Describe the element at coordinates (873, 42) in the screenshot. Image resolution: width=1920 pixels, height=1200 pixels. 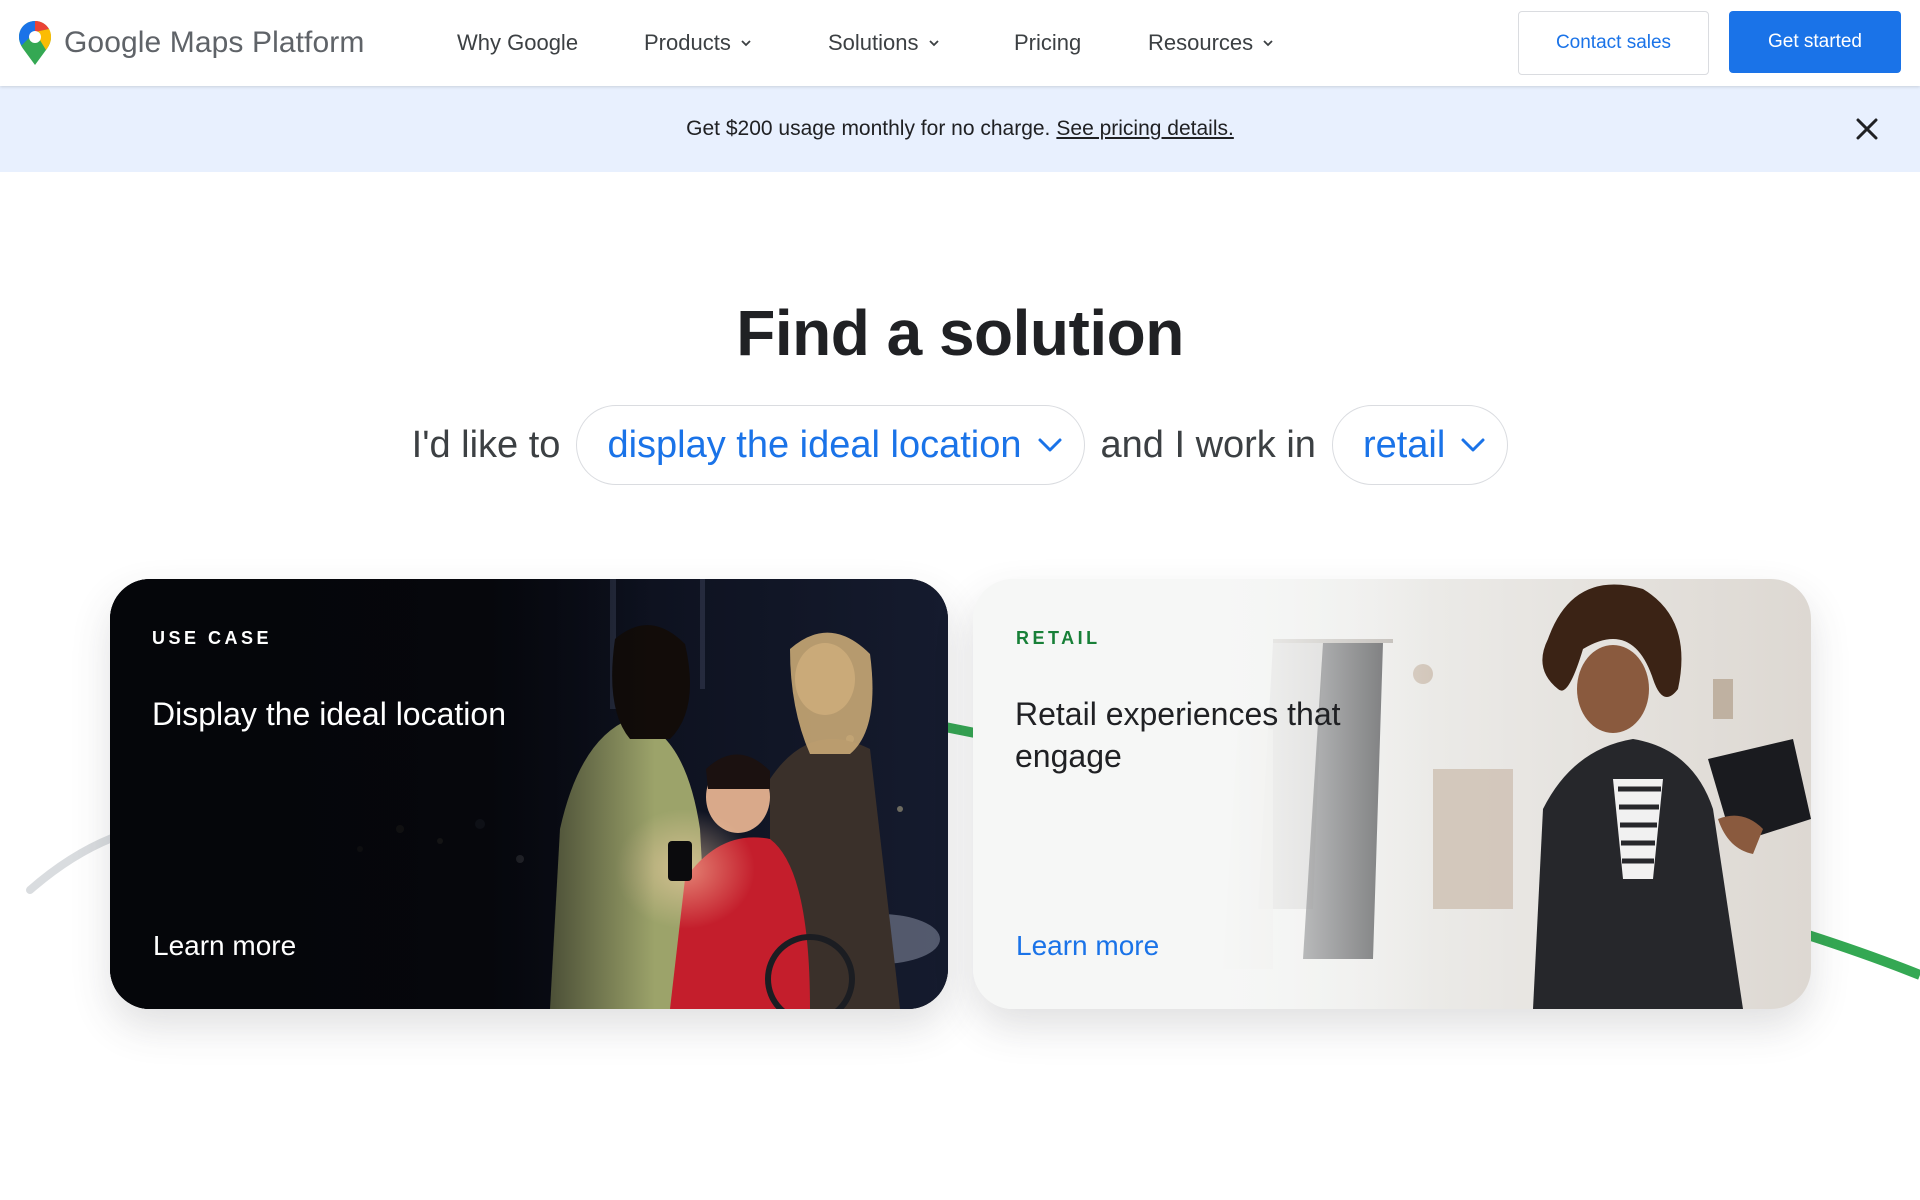
I see `nav-solutions-label: Solutions` at that location.